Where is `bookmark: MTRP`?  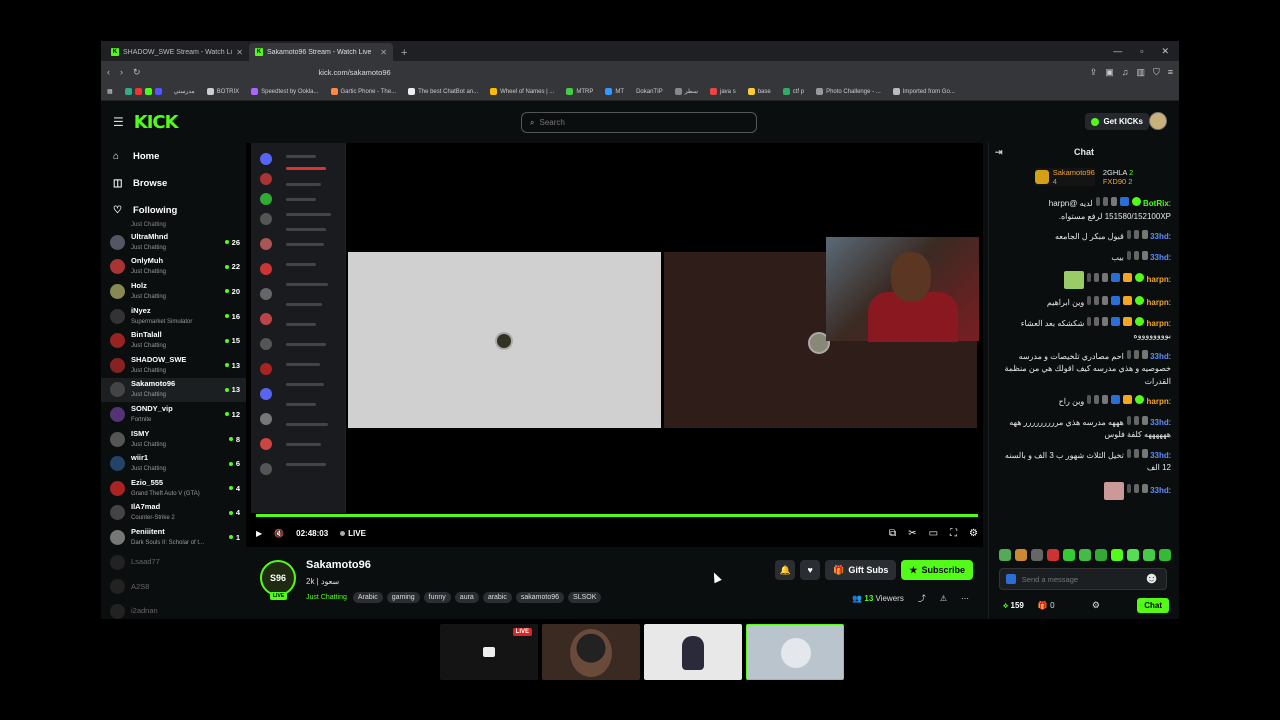
bookmark: MTRP is located at coordinates (579, 91).